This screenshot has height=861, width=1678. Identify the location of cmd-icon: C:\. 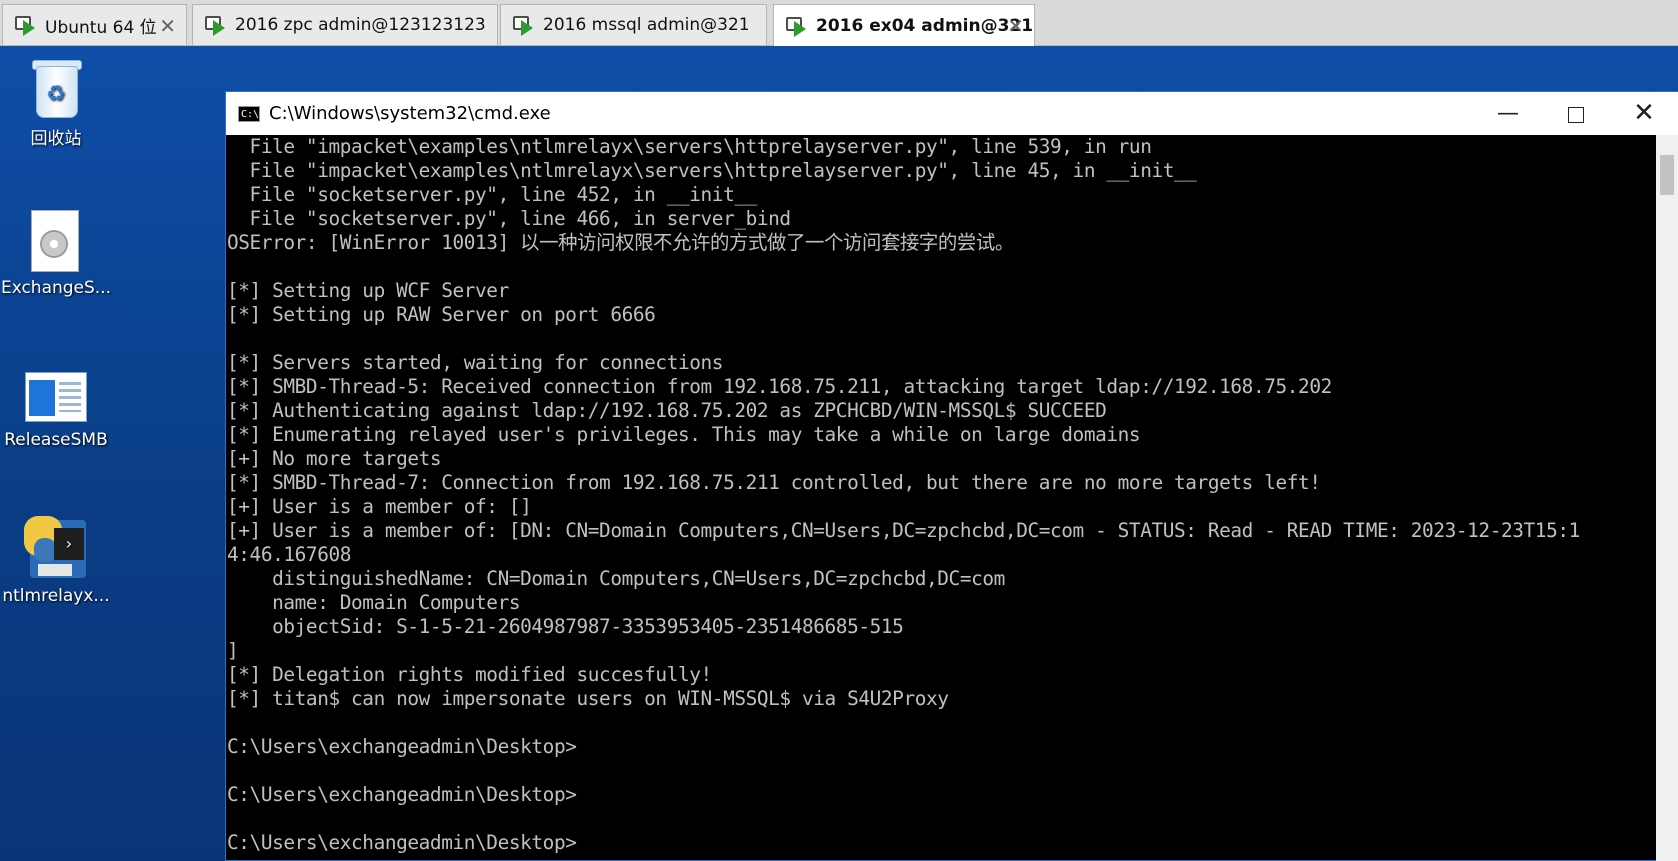
(249, 113).